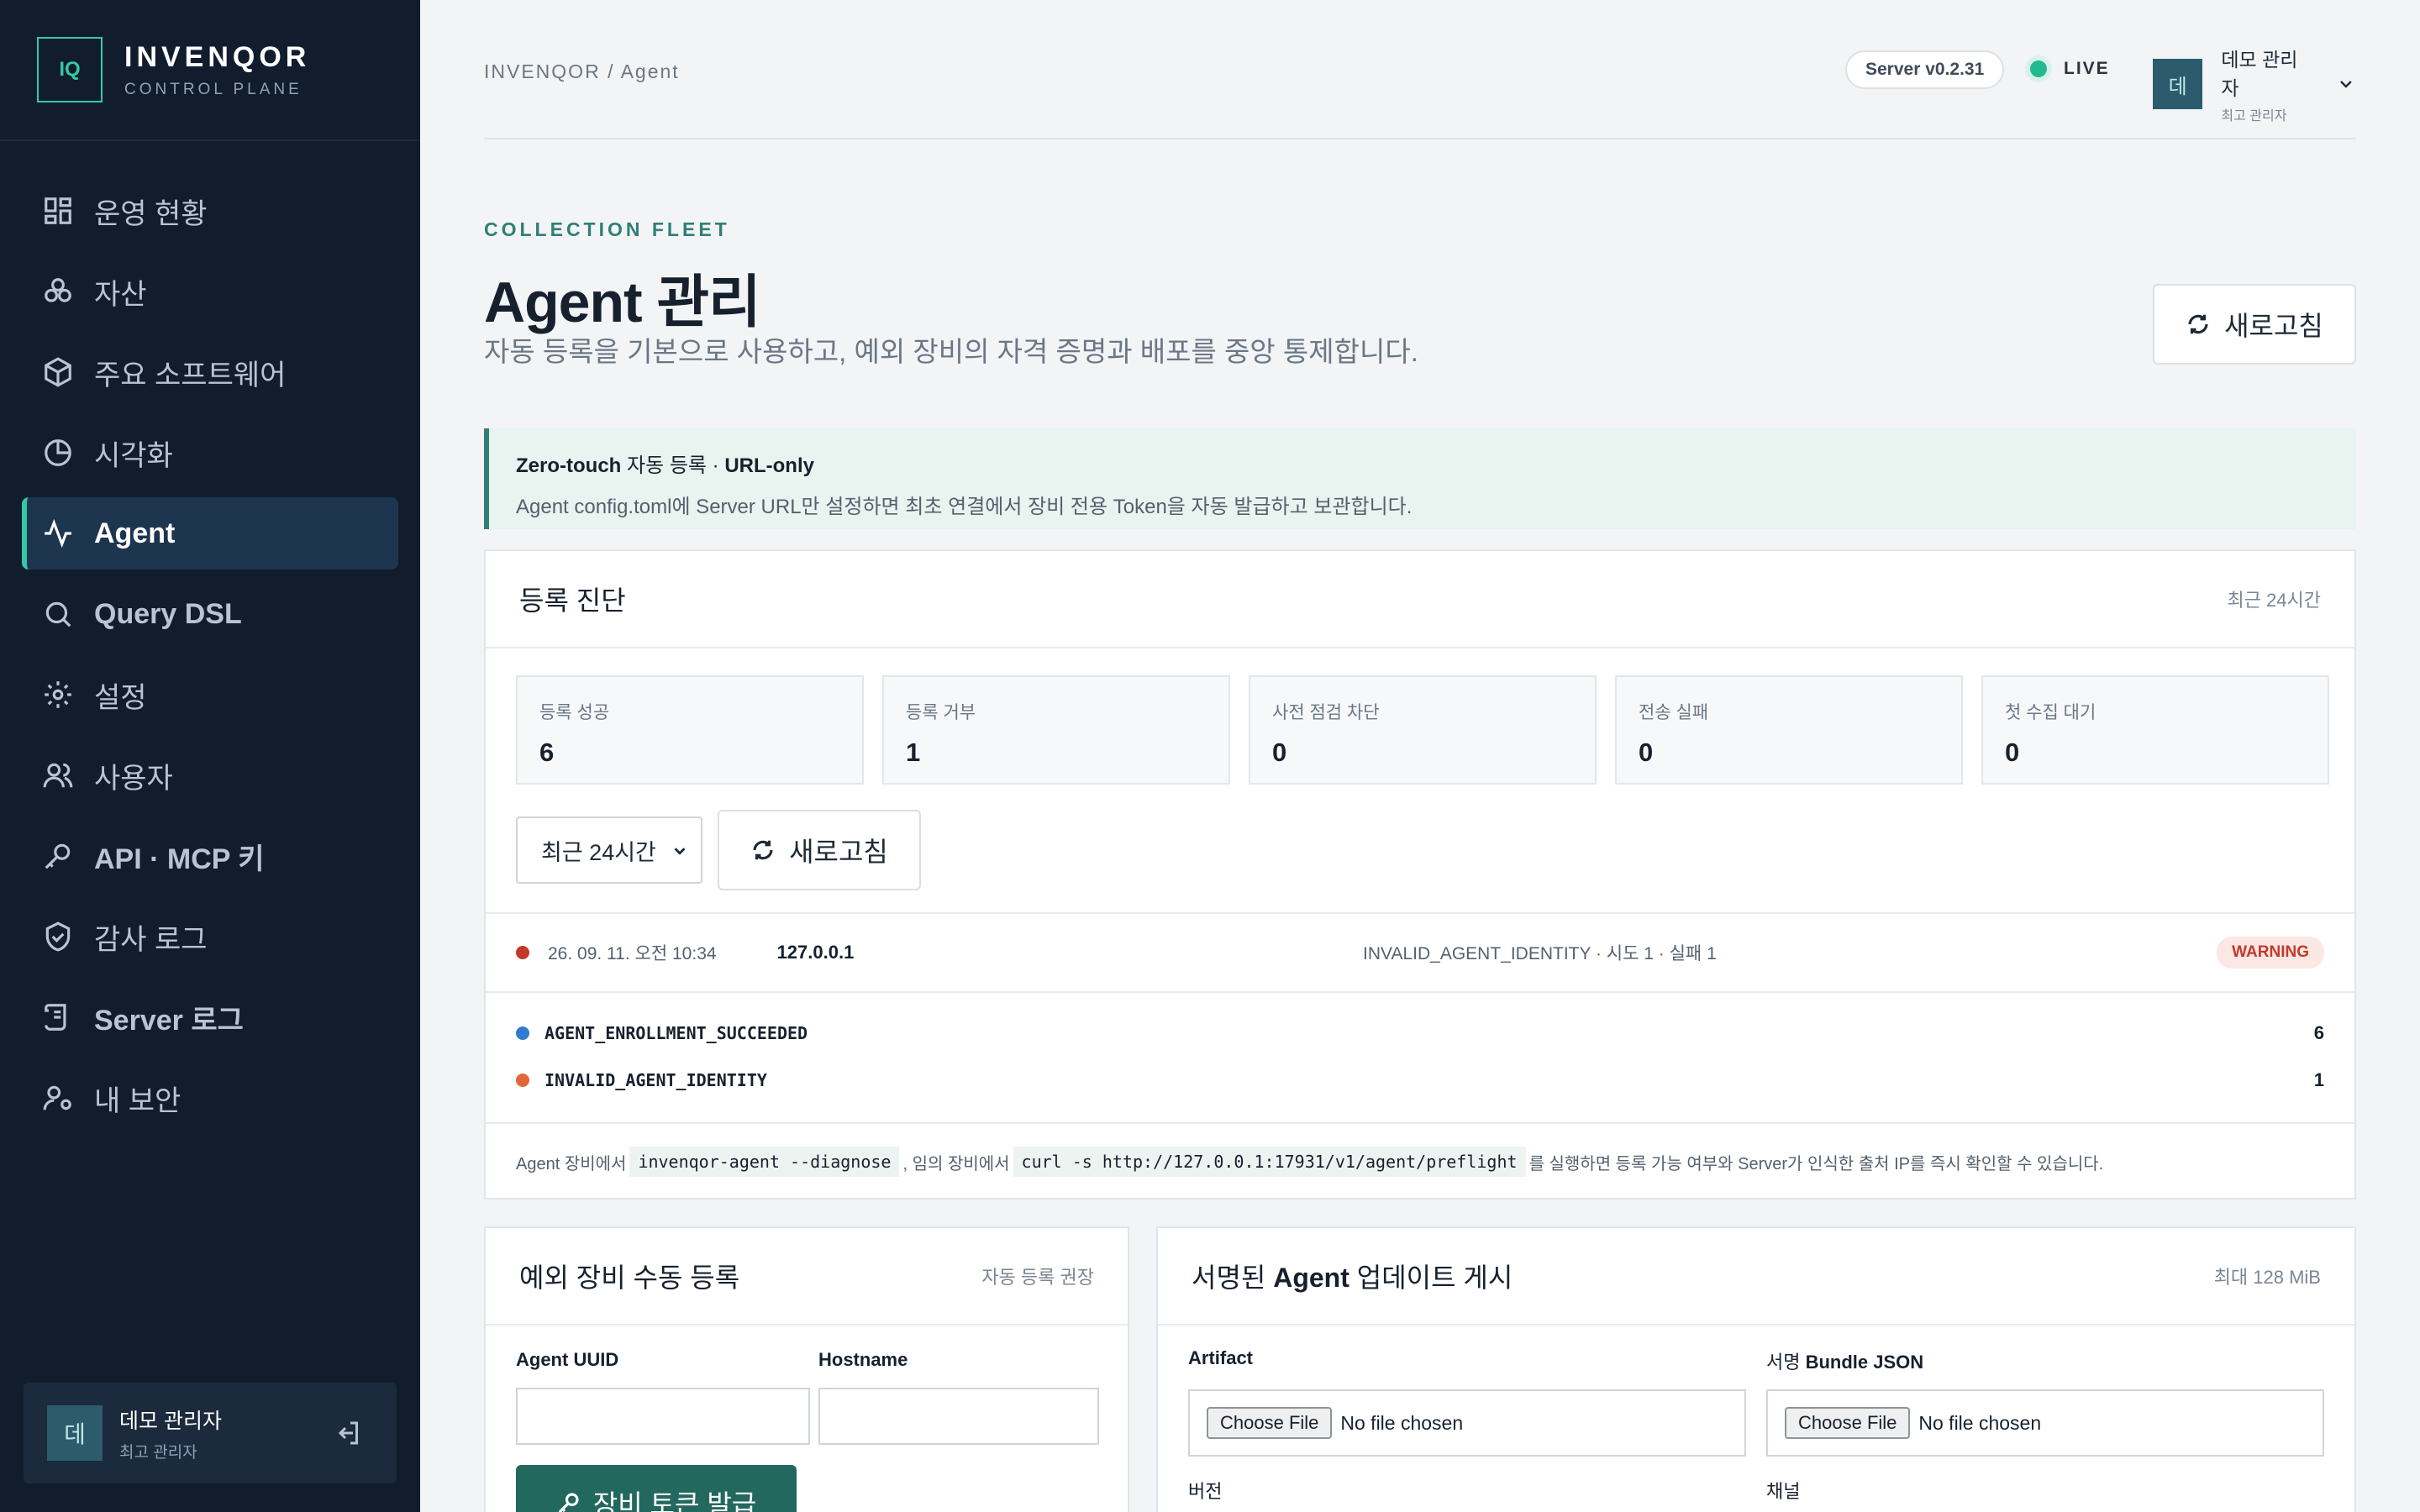 This screenshot has height=1512, width=2420. I want to click on assets-icon, so click(58, 290).